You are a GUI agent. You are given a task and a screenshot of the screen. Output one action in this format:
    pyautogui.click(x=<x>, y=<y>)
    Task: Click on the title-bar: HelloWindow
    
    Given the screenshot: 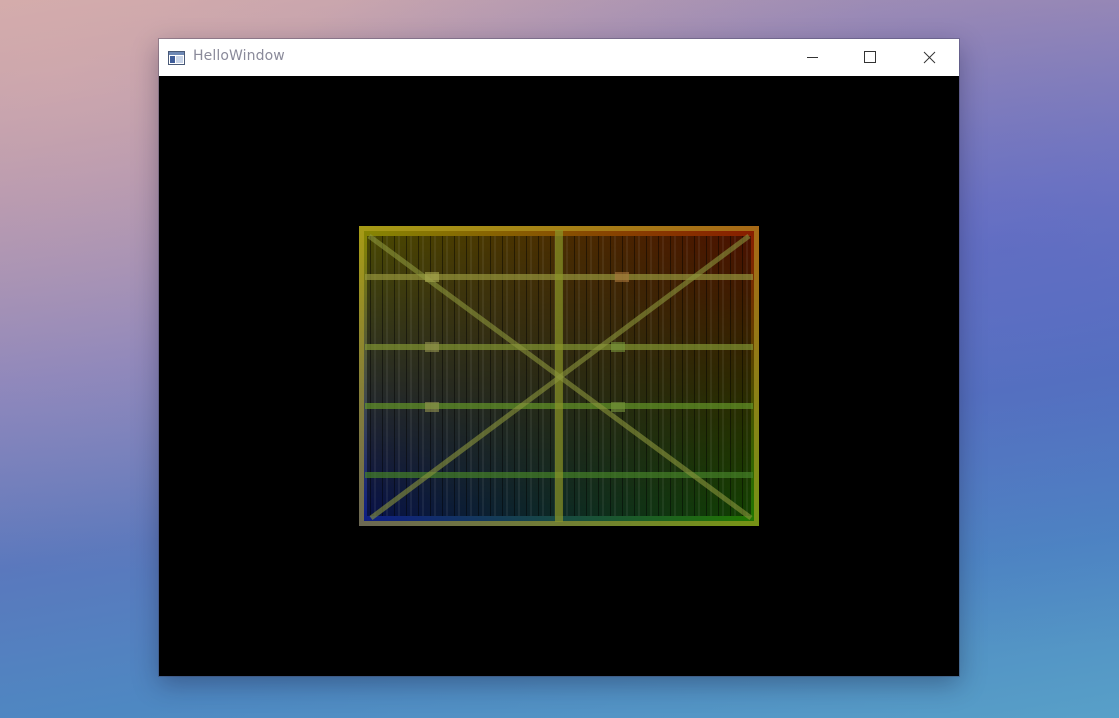 What is the action you would take?
    pyautogui.click(x=559, y=57)
    